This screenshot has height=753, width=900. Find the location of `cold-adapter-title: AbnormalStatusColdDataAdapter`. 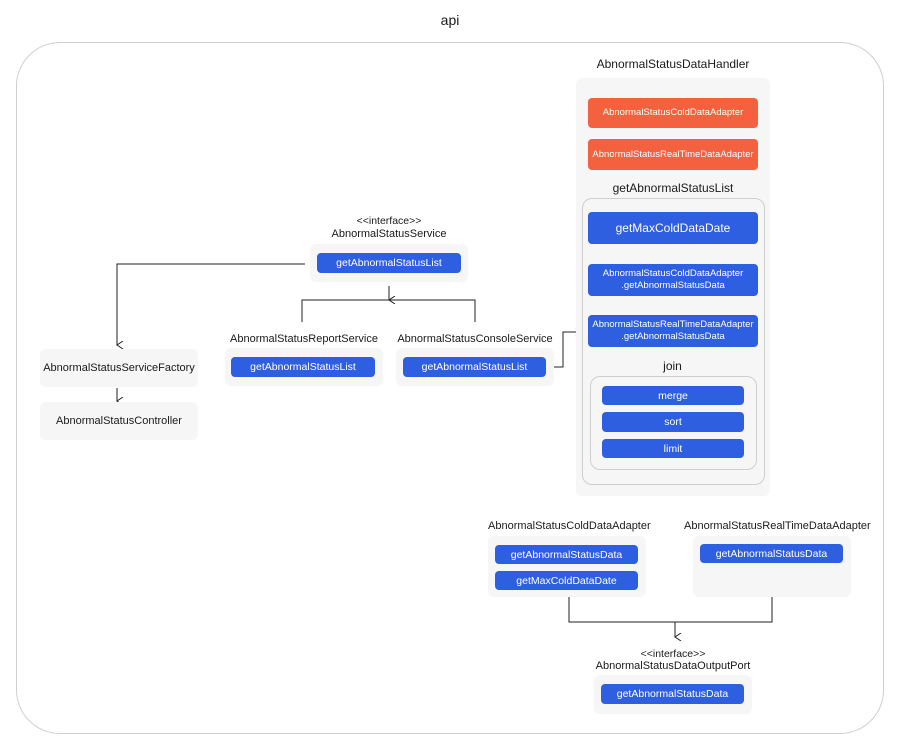

cold-adapter-title: AbnormalStatusColdDataAdapter is located at coordinates (569, 526).